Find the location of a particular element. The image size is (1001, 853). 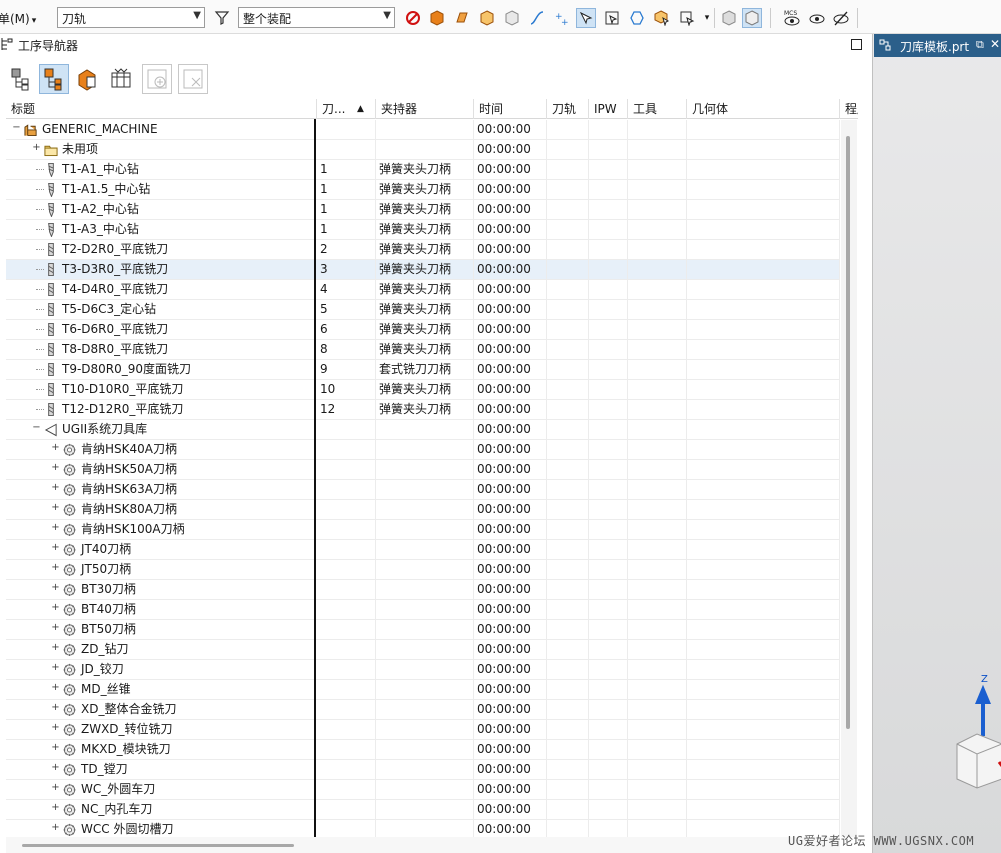

view-component-icon is located at coordinates (729, 18).